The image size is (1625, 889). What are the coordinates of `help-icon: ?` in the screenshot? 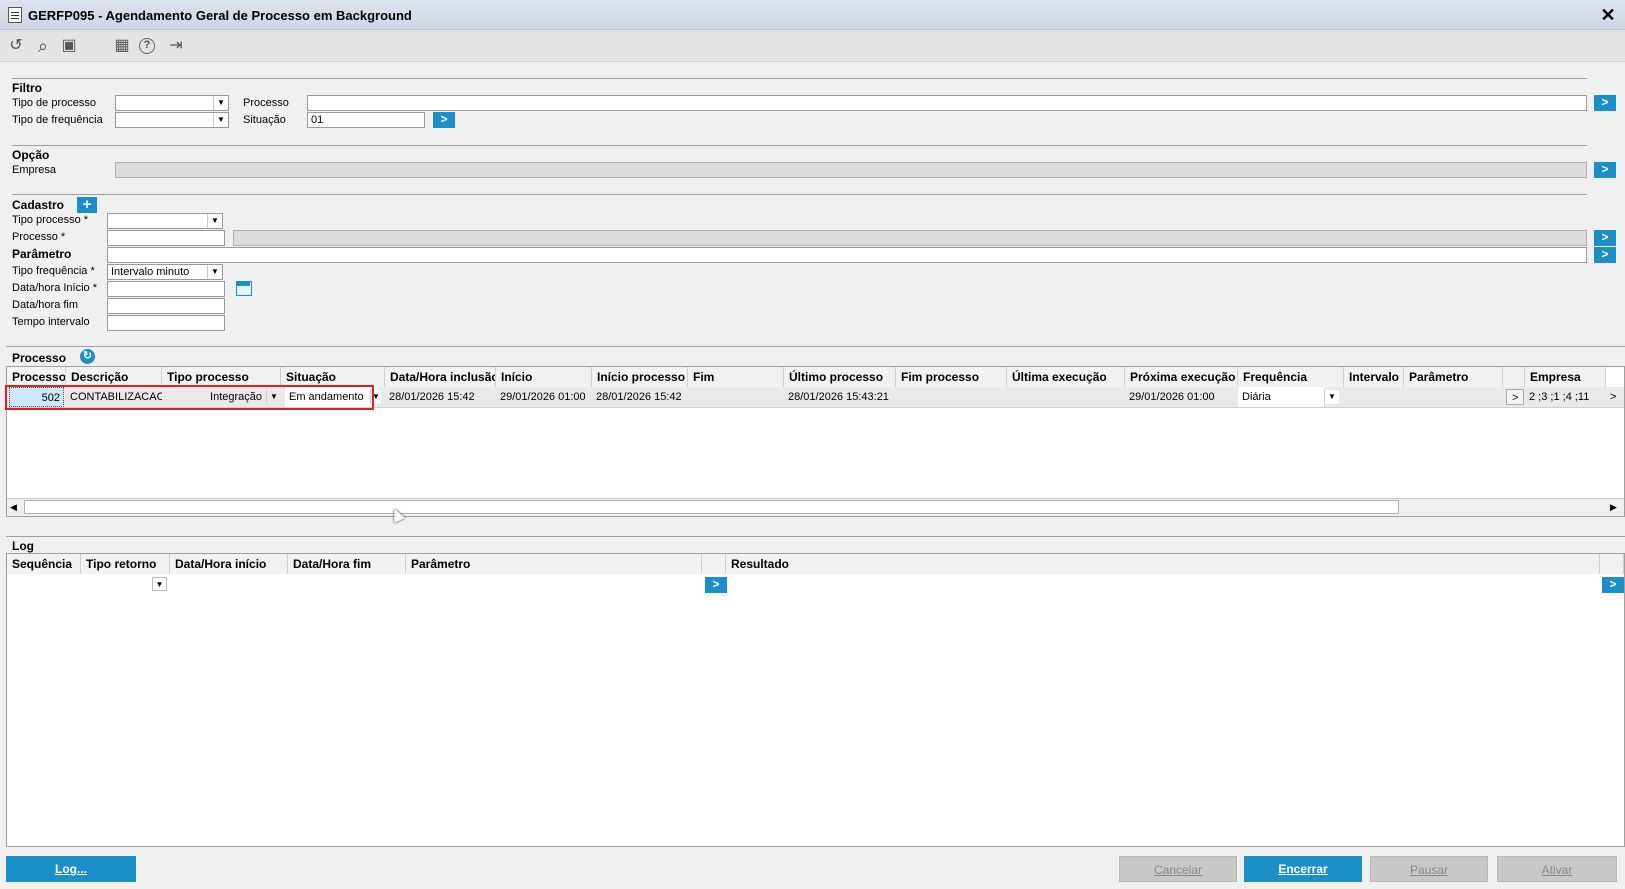 It's located at (147, 46).